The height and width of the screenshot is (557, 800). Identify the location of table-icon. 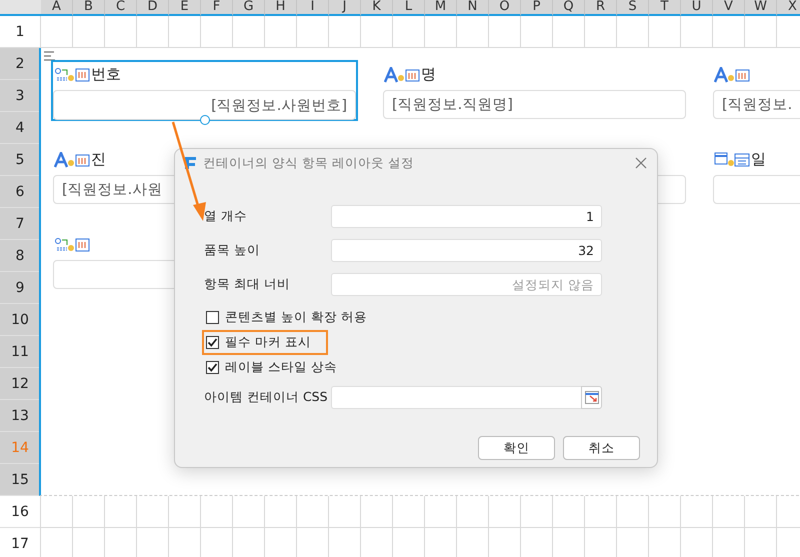
(591, 397).